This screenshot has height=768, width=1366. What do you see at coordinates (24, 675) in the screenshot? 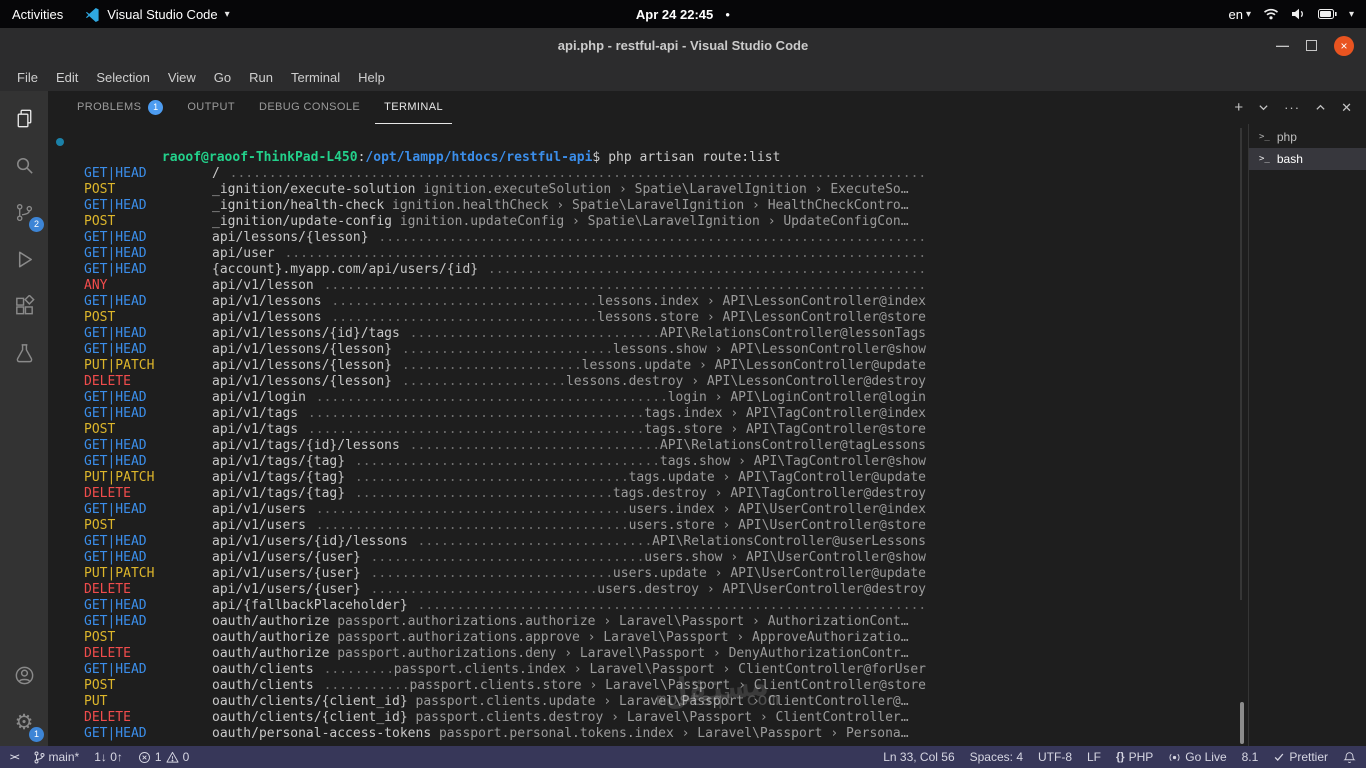
I see `accounts-icon` at bounding box center [24, 675].